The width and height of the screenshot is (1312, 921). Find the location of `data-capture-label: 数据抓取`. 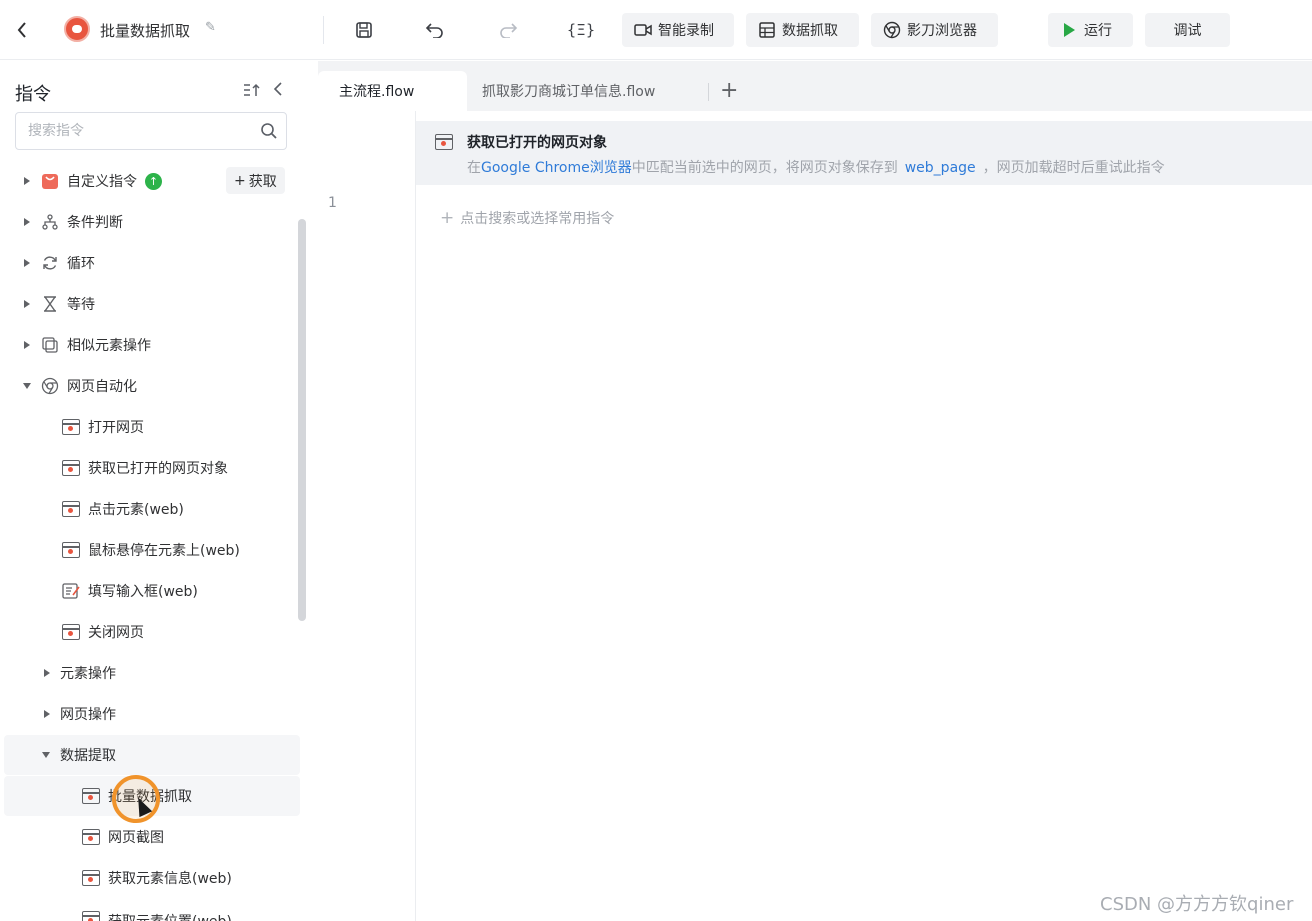

data-capture-label: 数据抓取 is located at coordinates (810, 31).